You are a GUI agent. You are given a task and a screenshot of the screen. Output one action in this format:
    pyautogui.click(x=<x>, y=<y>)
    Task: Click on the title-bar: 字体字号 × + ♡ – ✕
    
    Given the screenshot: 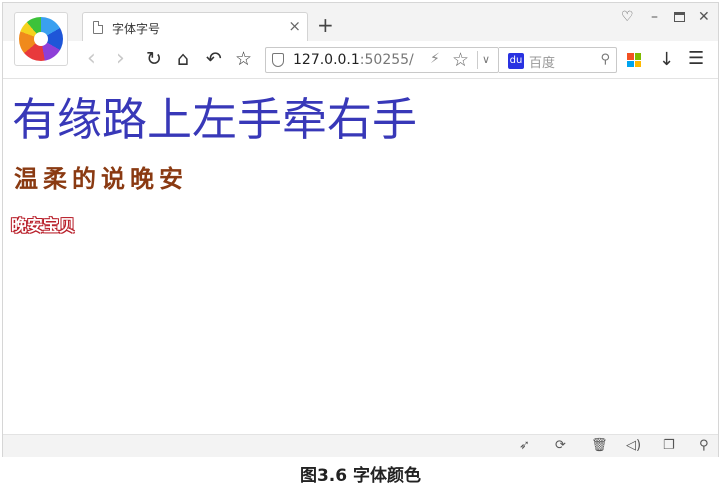 What is the action you would take?
    pyautogui.click(x=360, y=34)
    